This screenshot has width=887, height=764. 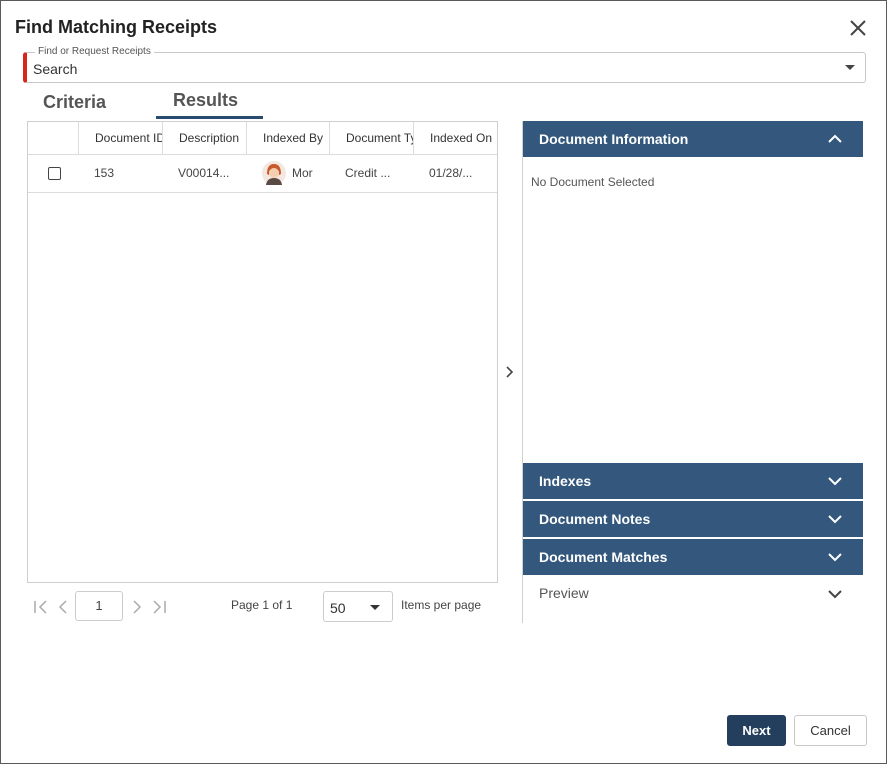 I want to click on last-page-icon, so click(x=159, y=607).